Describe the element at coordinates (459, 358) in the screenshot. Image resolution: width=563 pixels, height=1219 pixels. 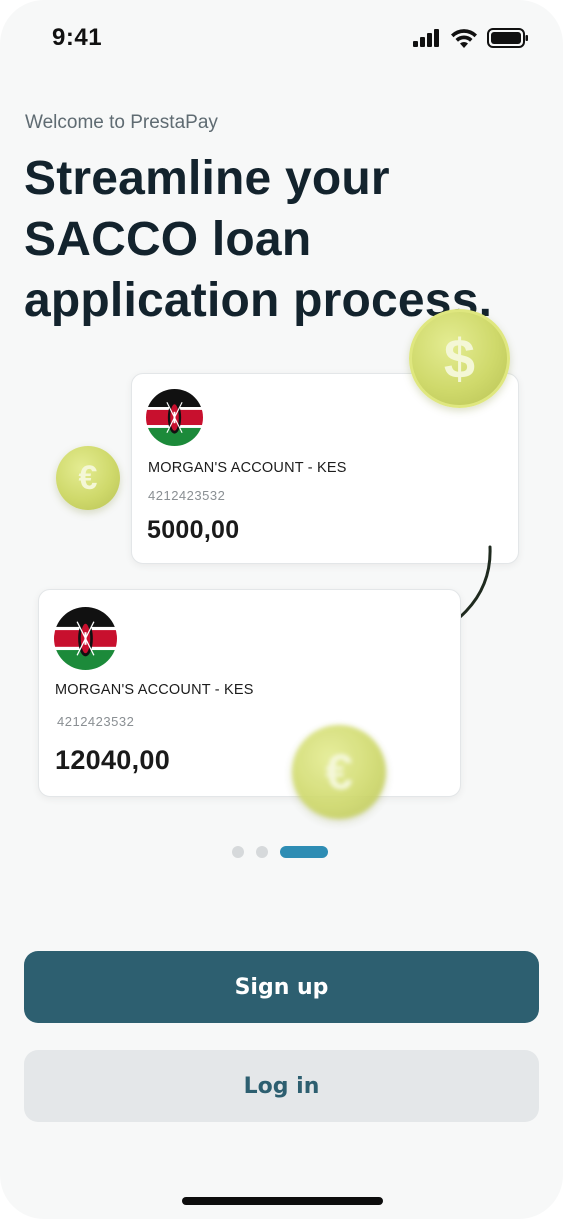
I see `dollar-coin-icon: $` at that location.